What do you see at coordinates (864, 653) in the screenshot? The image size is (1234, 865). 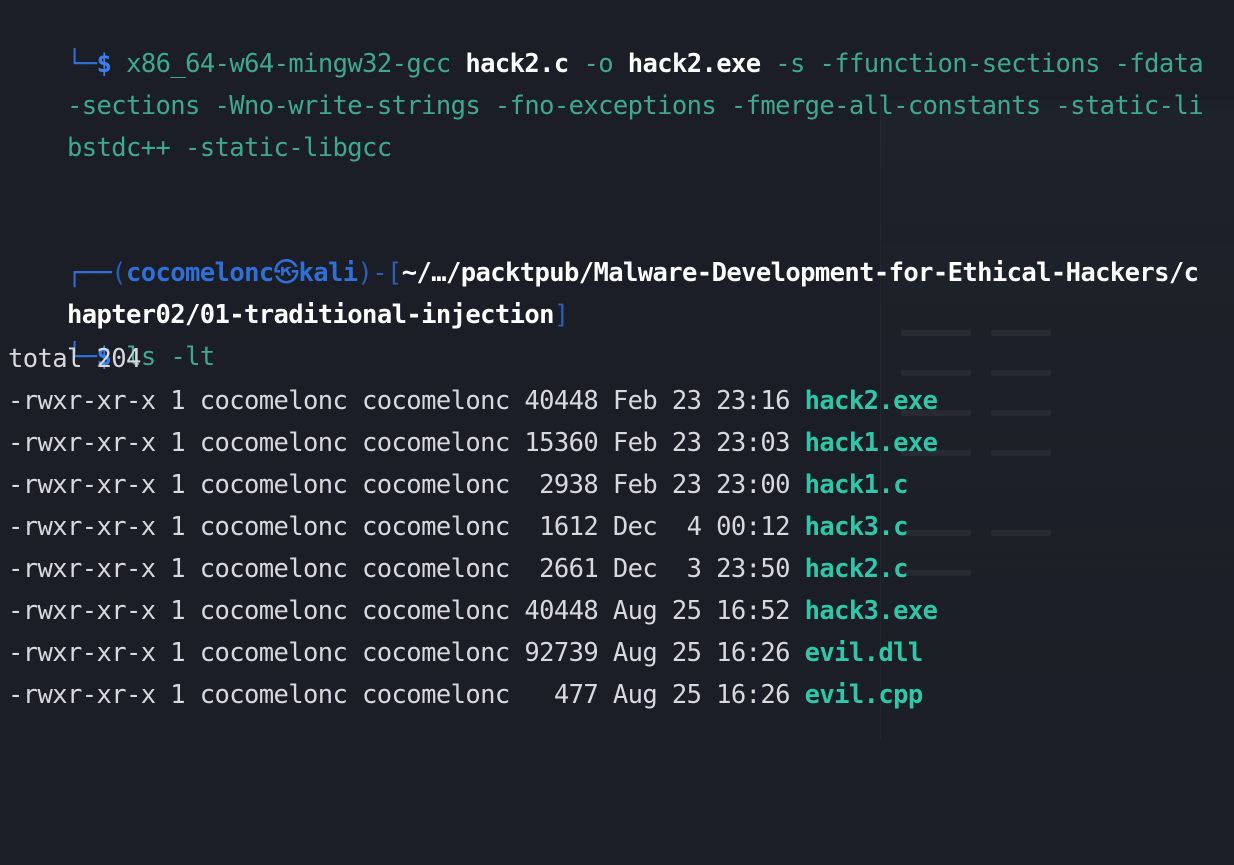 I see `file-name: evil.dll` at bounding box center [864, 653].